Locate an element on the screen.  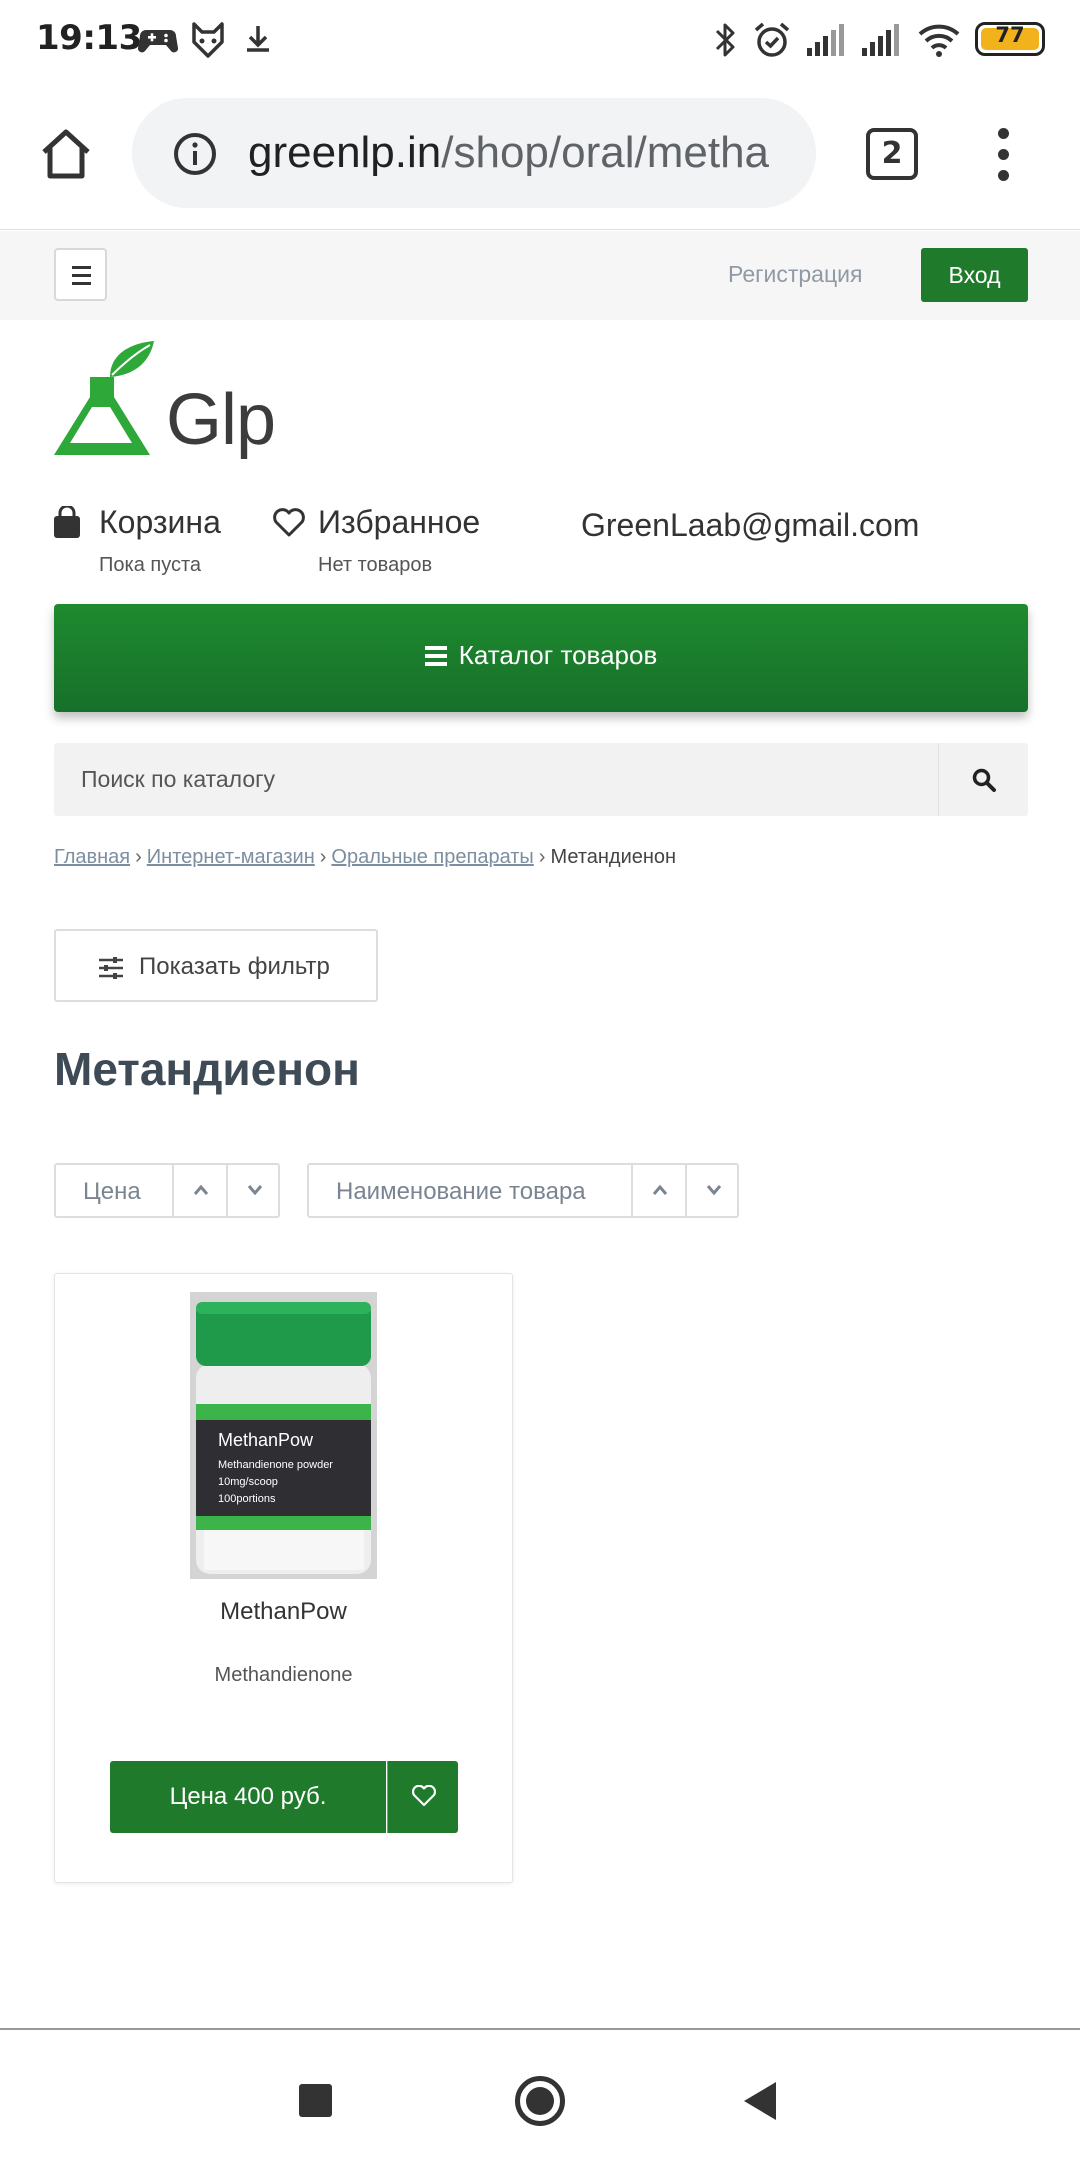
search-button is located at coordinates (983, 779).